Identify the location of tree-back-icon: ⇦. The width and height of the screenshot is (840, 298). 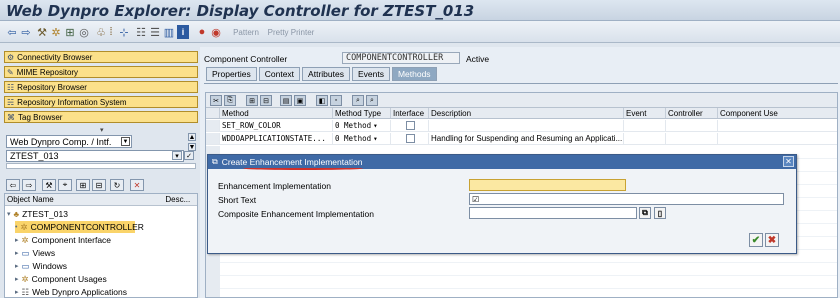
(13, 185).